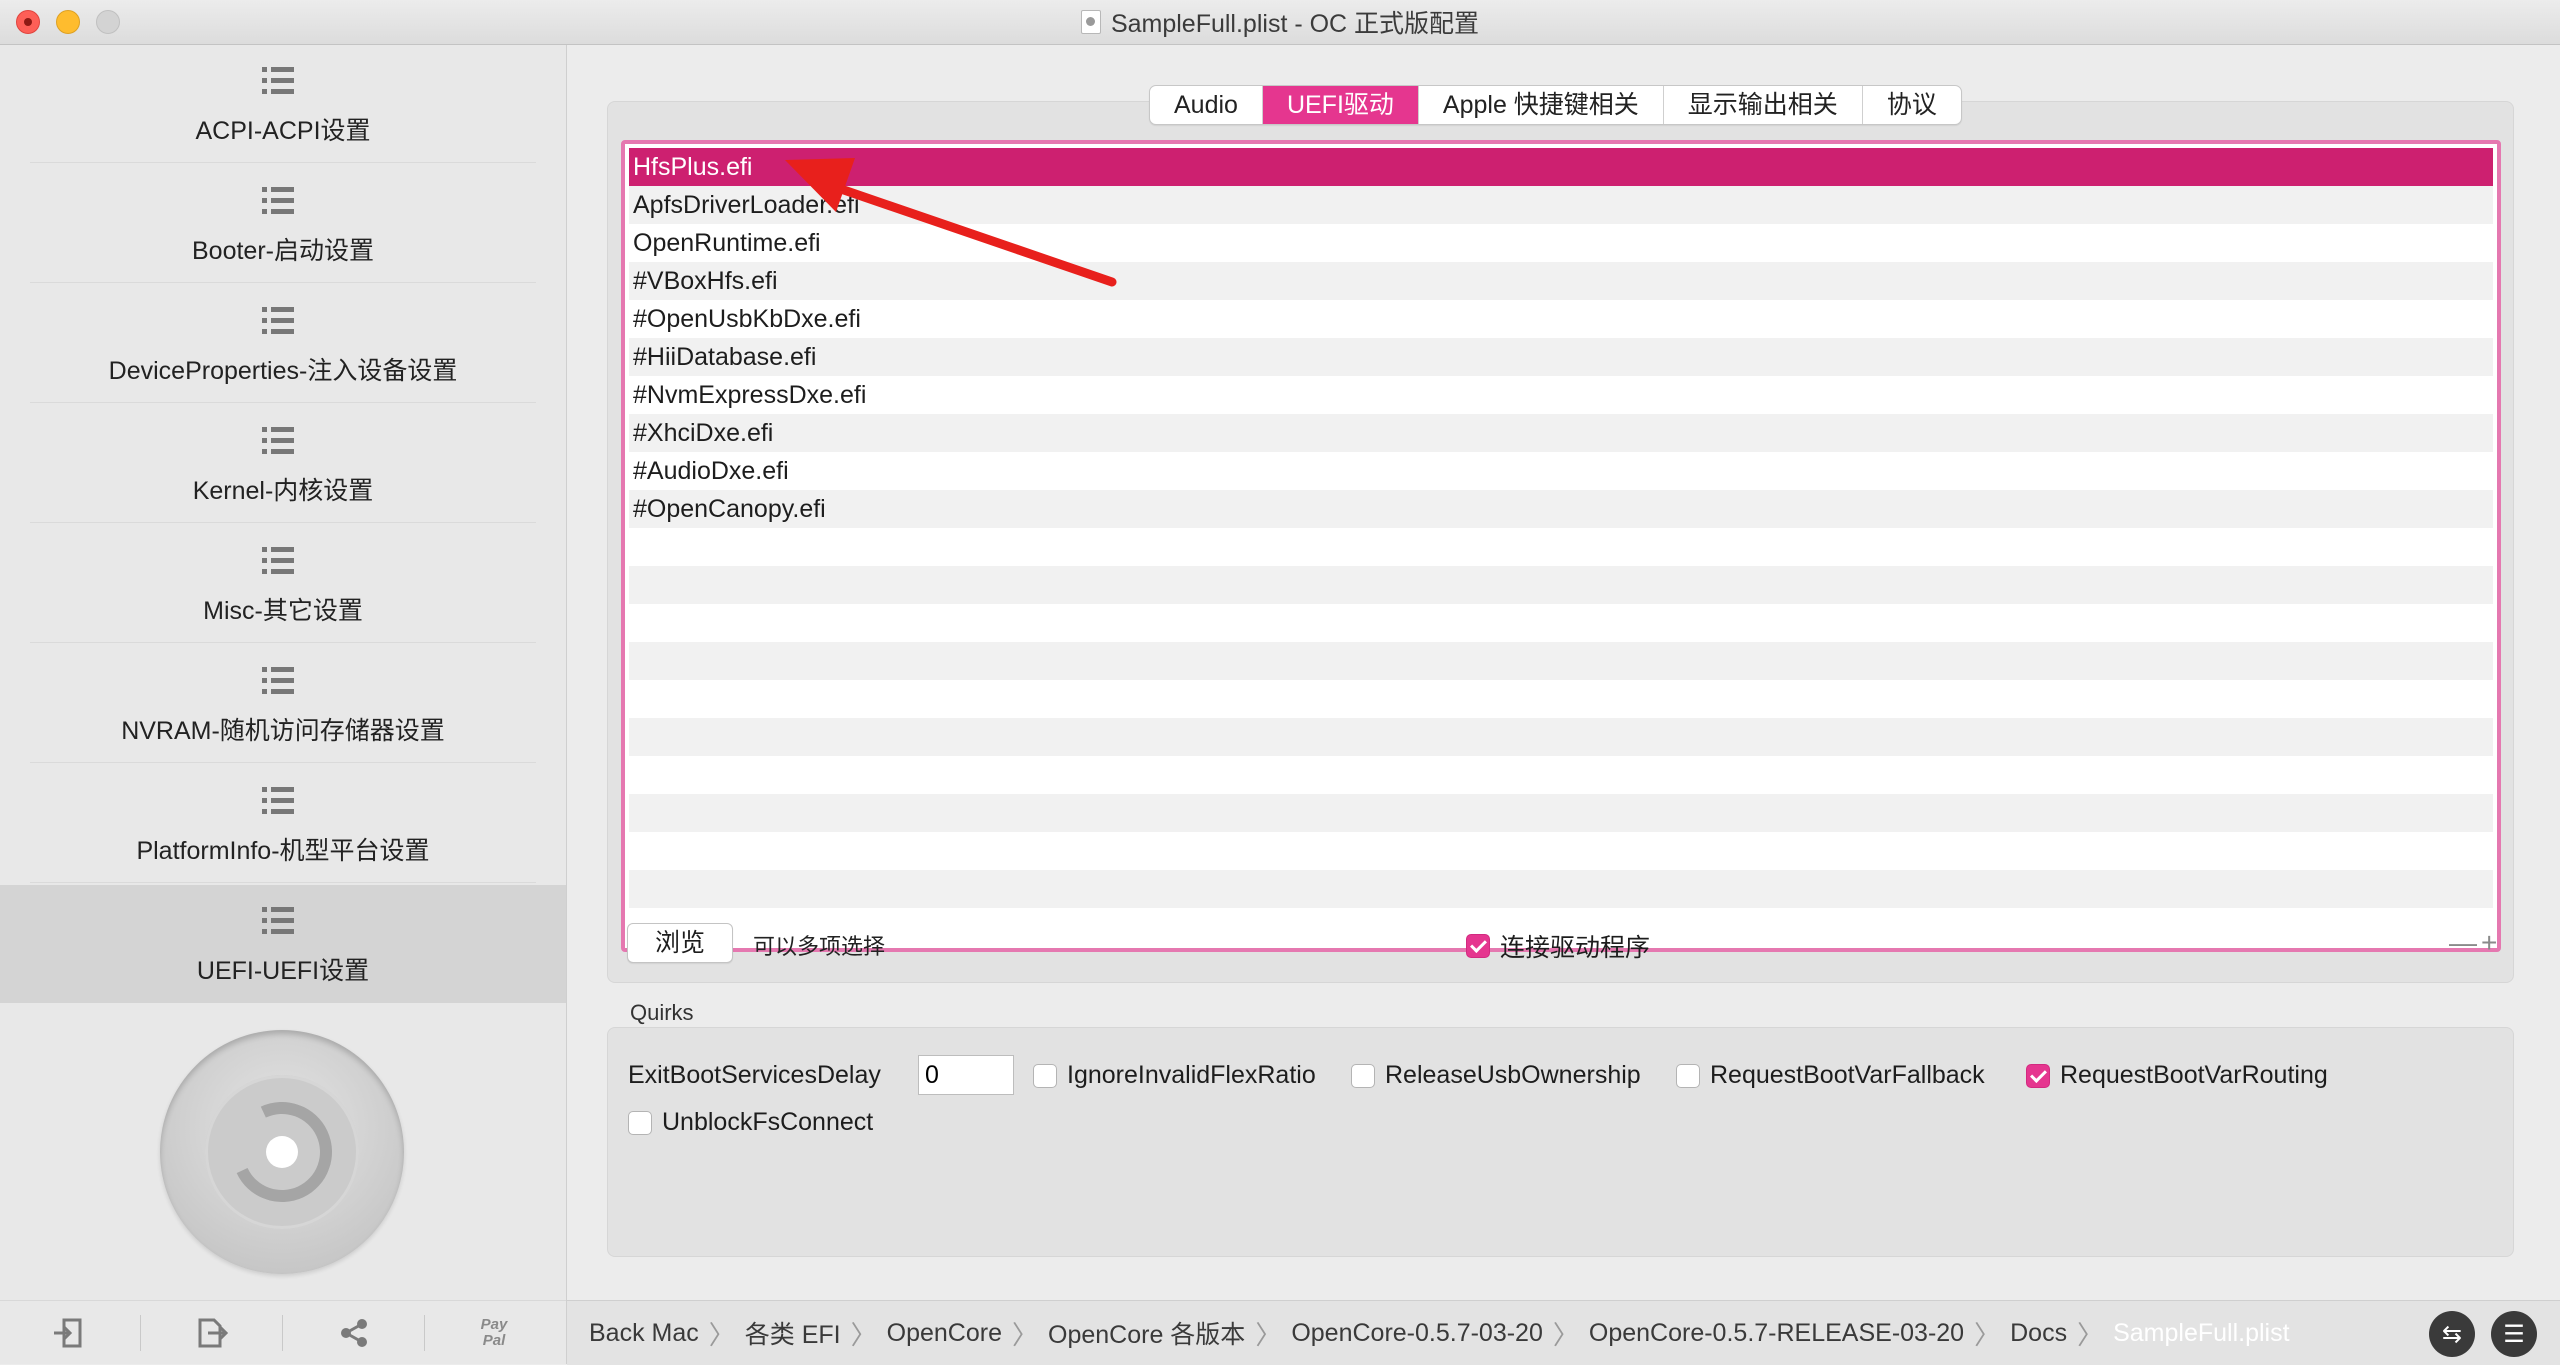  Describe the element at coordinates (2452, 1334) in the screenshot. I see `swap-icon: ⇆` at that location.